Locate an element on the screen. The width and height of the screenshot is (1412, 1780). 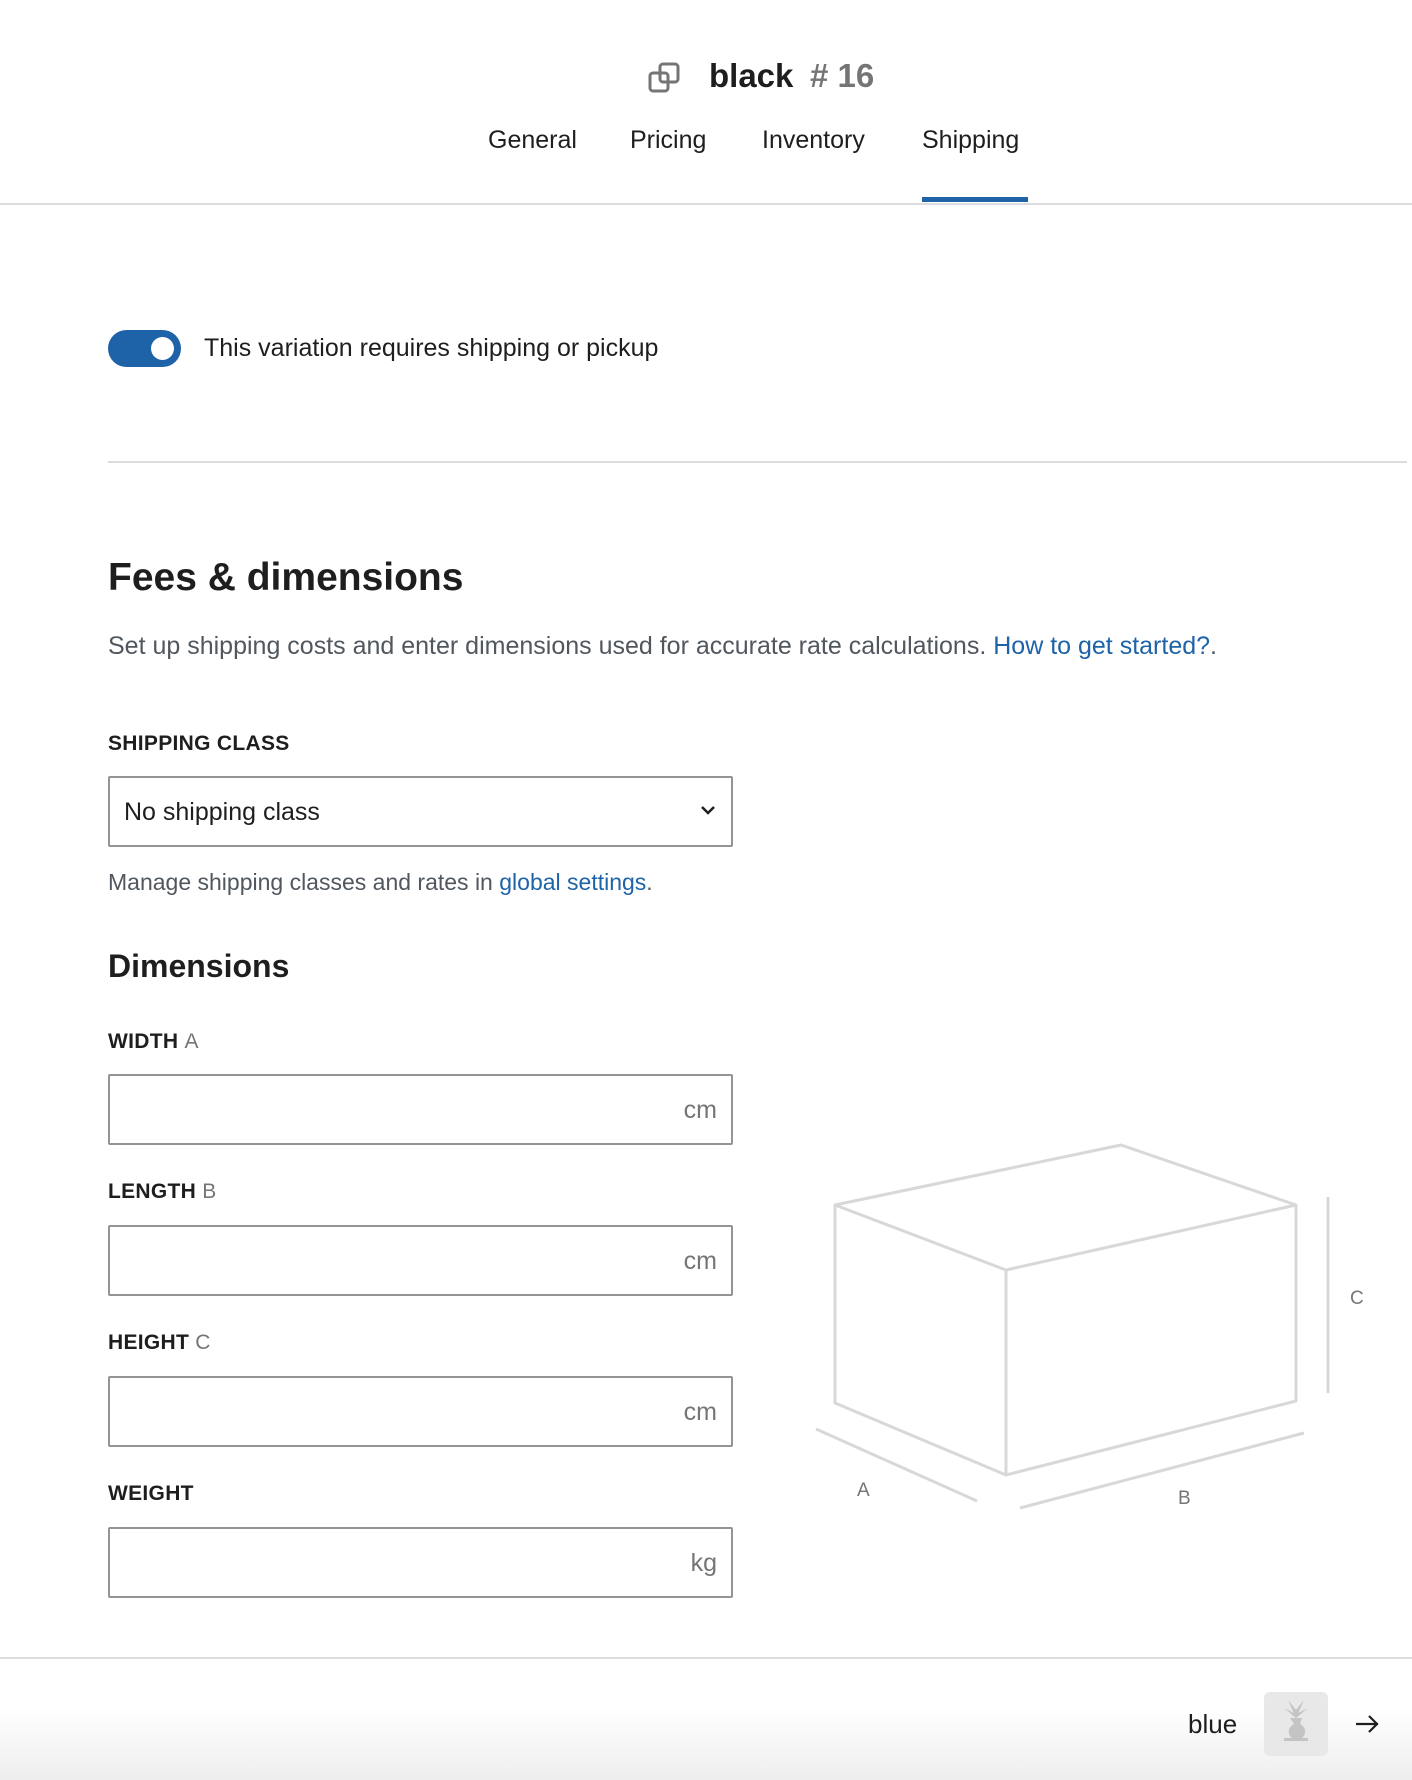
box-sides is located at coordinates (1065, 1341).